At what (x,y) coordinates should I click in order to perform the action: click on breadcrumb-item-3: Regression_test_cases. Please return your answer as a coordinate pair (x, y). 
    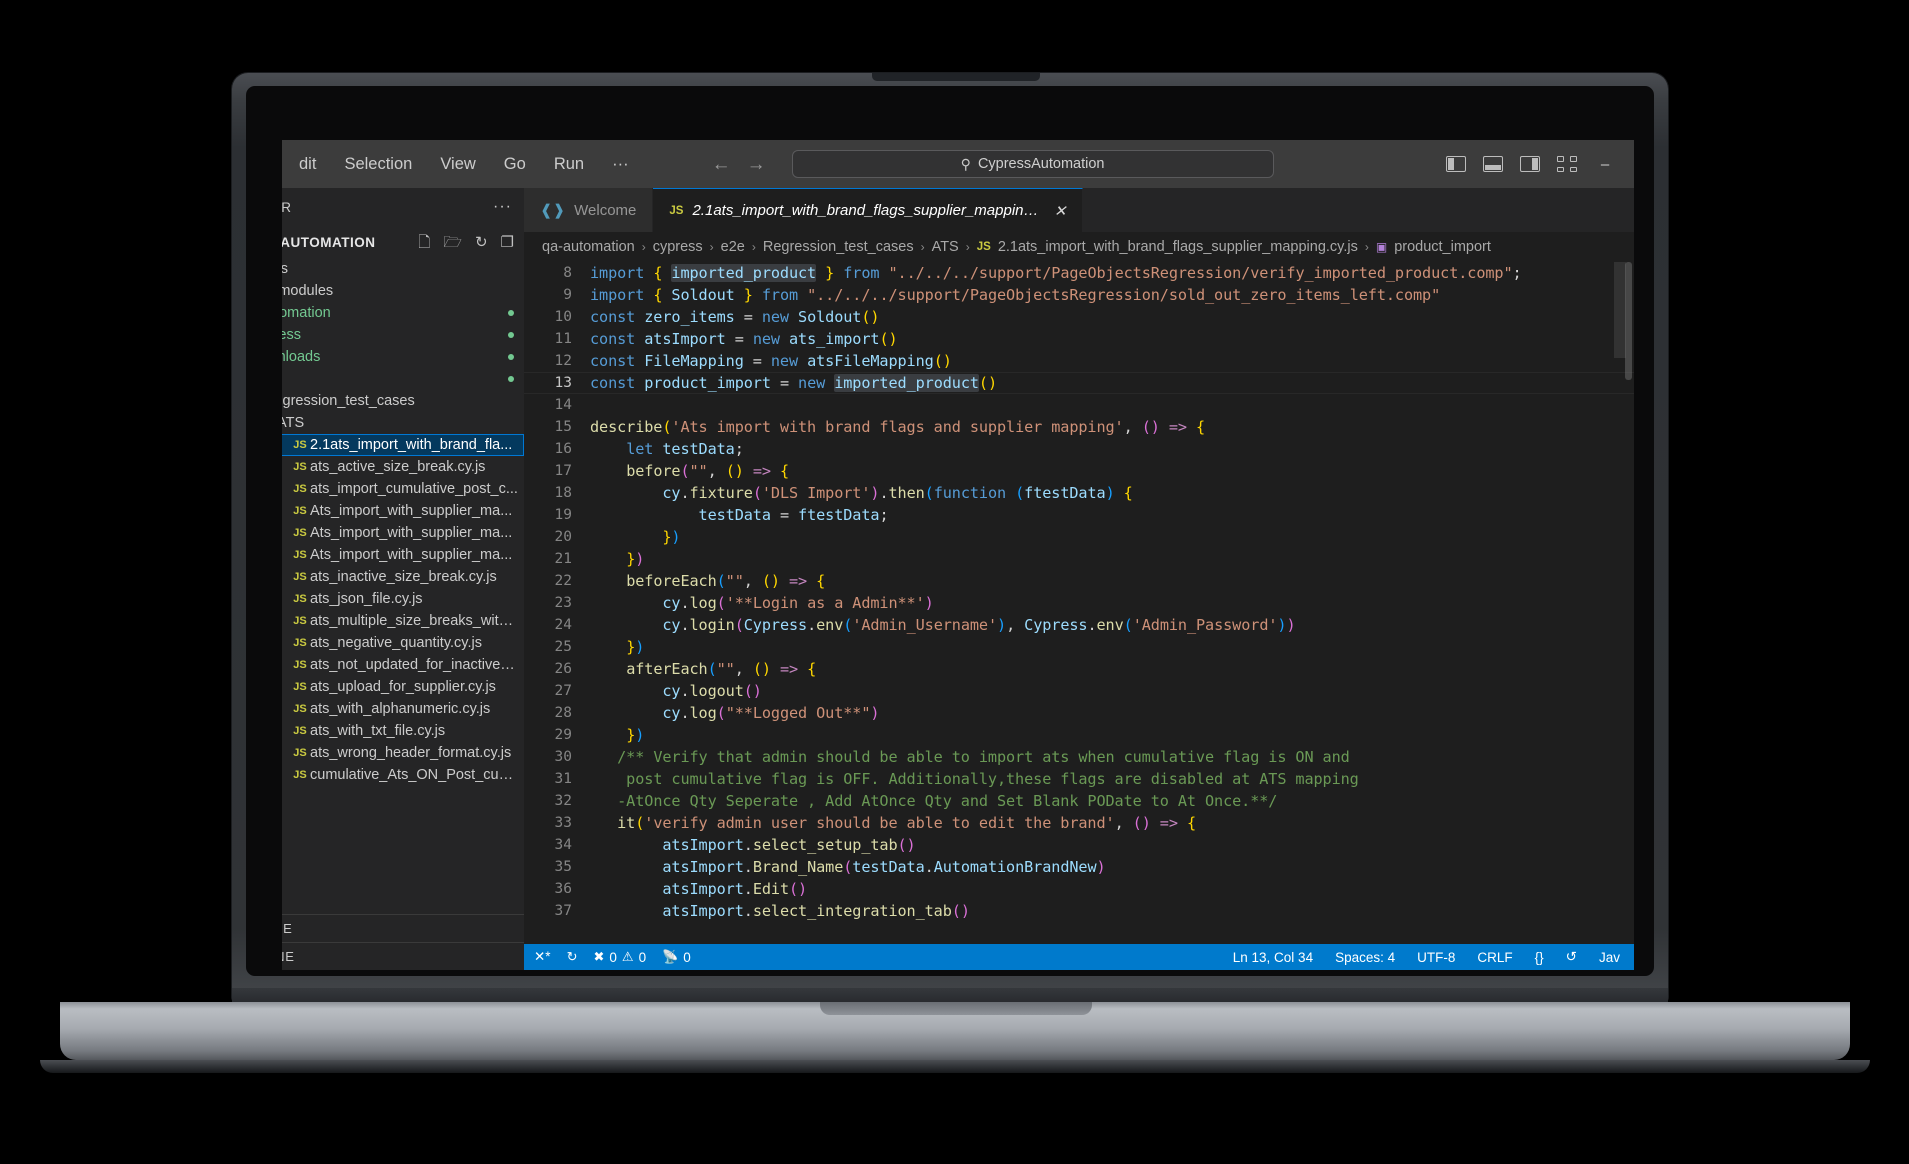
    Looking at the image, I should click on (838, 247).